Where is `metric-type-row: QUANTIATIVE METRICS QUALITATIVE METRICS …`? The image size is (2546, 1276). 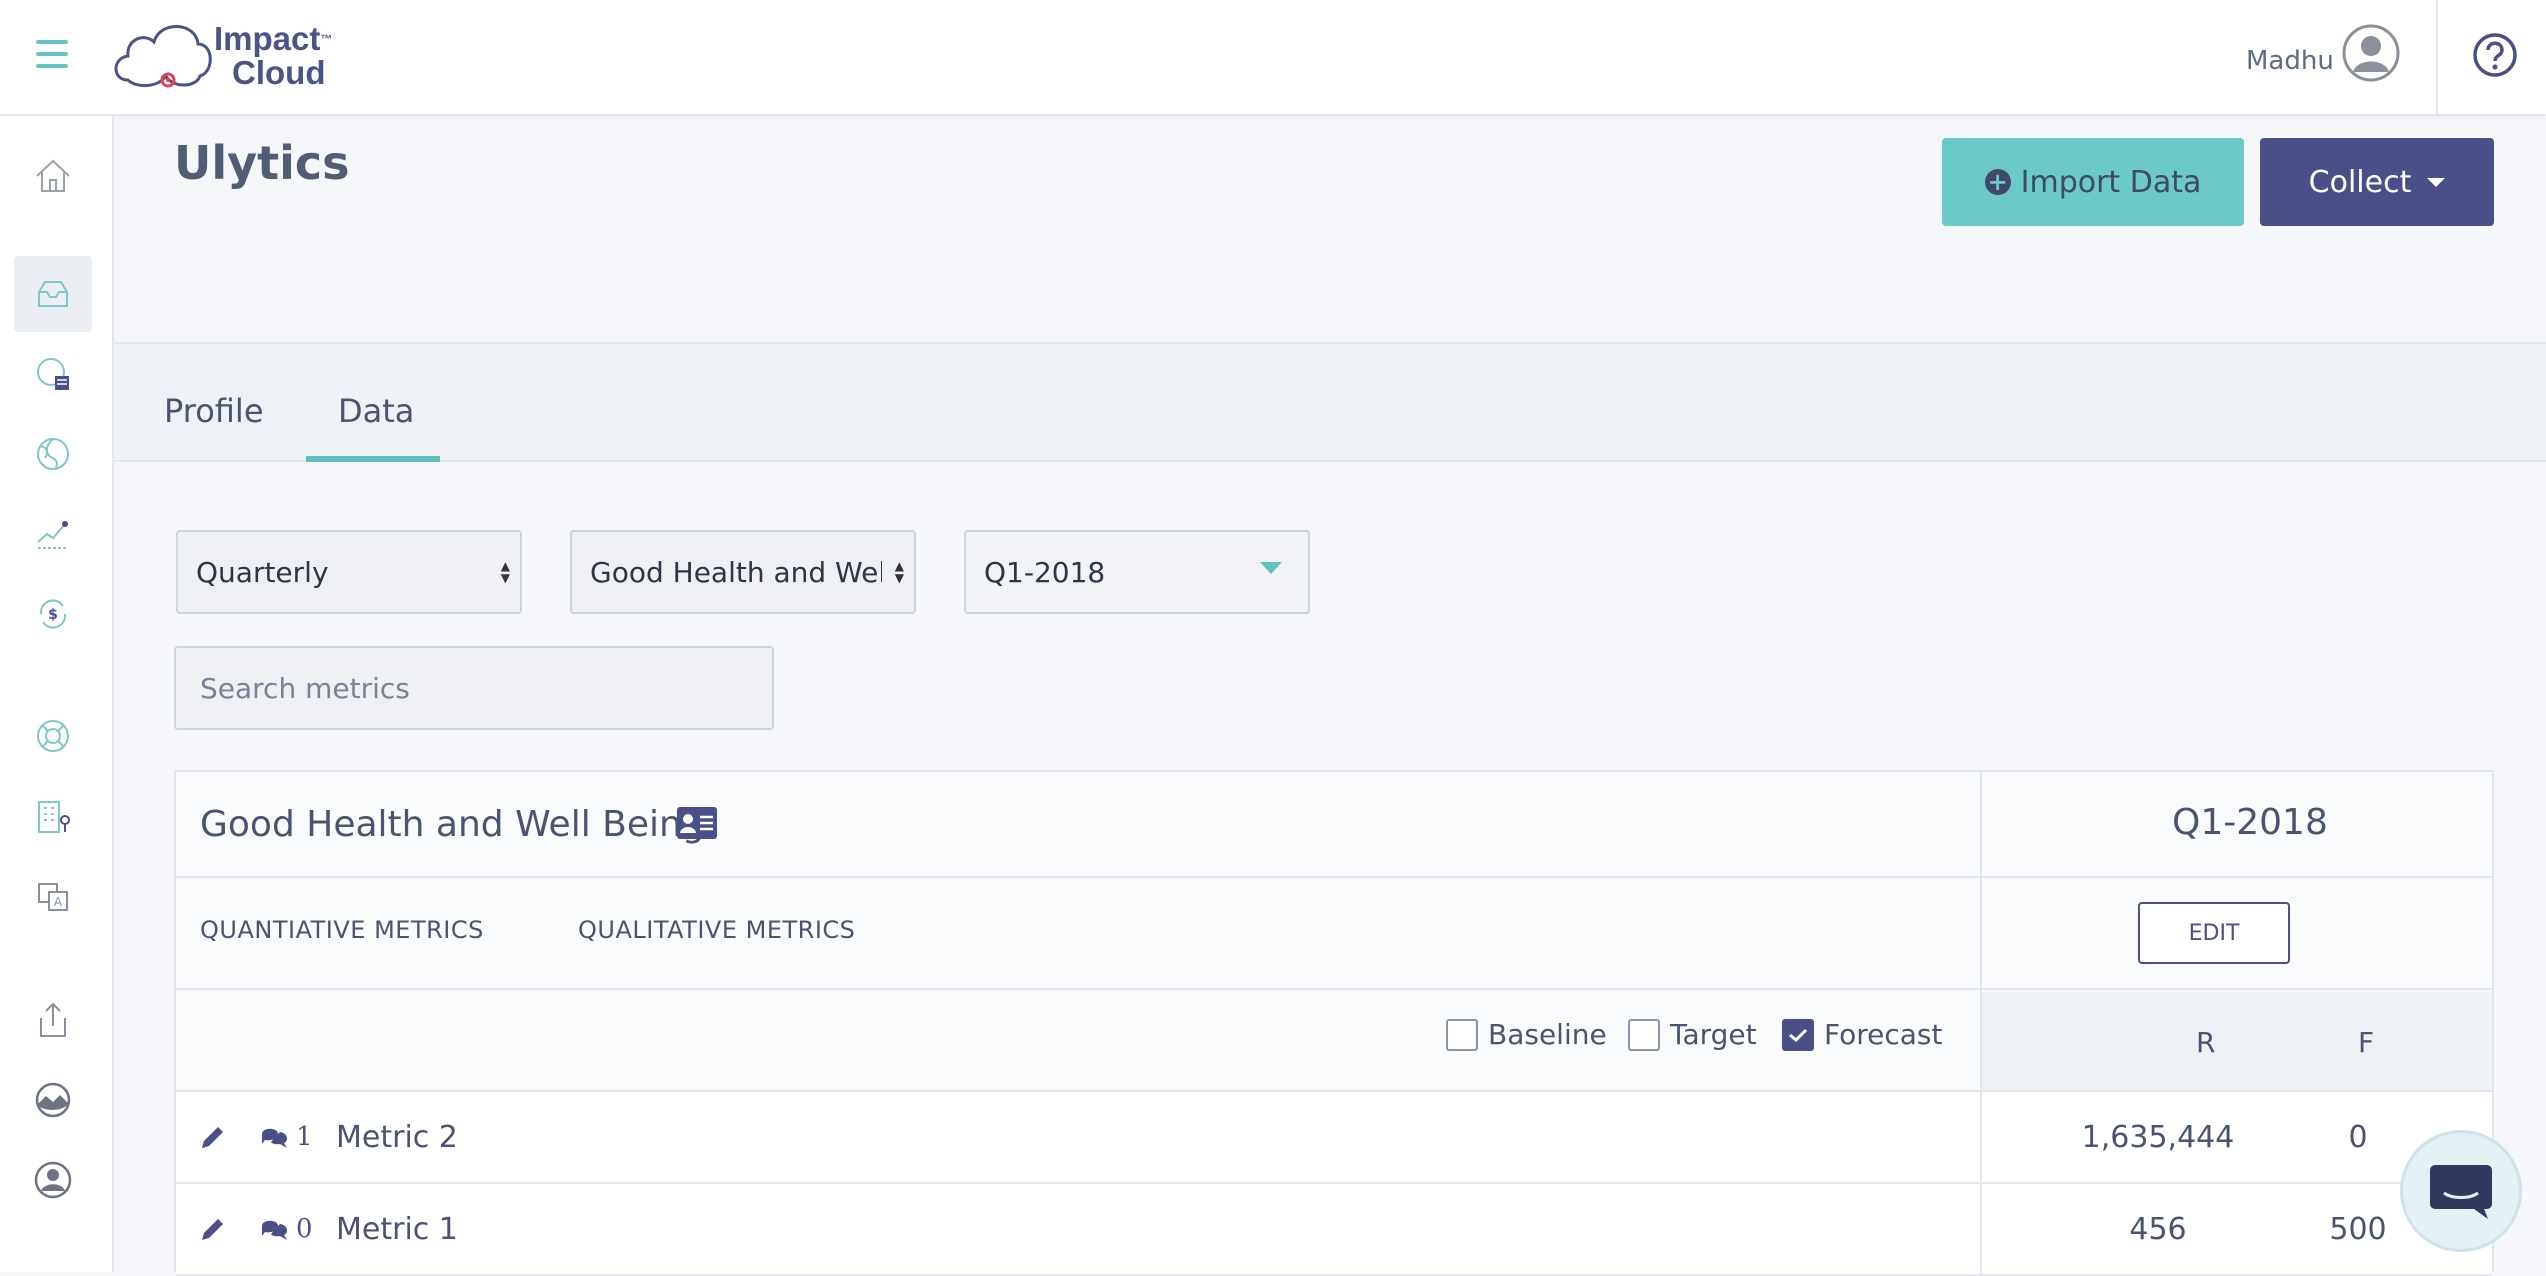 metric-type-row: QUANTIATIVE METRICS QUALITATIVE METRICS … is located at coordinates (1334, 934).